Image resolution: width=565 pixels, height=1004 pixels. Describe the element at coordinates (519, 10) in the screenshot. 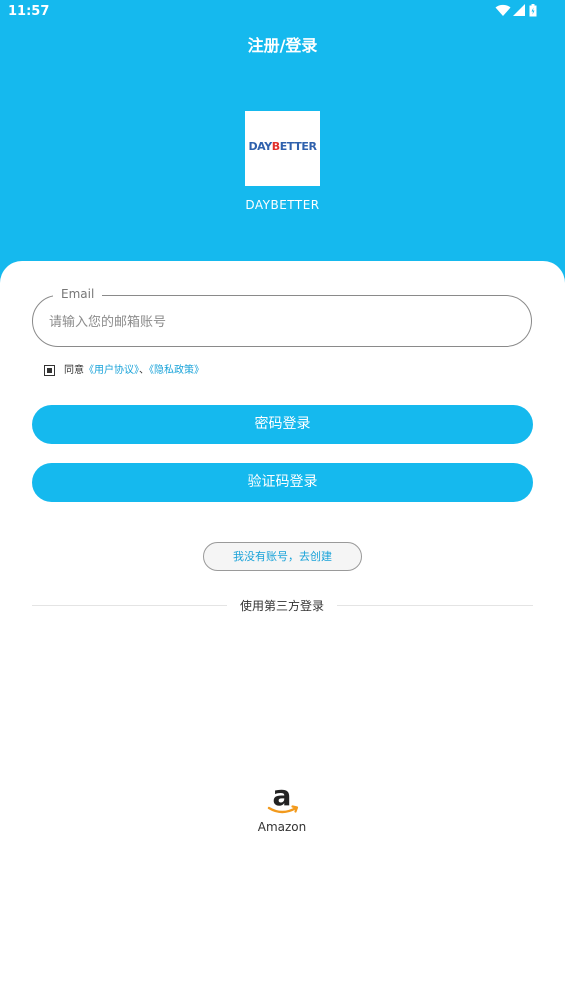

I see `signal-icon` at that location.